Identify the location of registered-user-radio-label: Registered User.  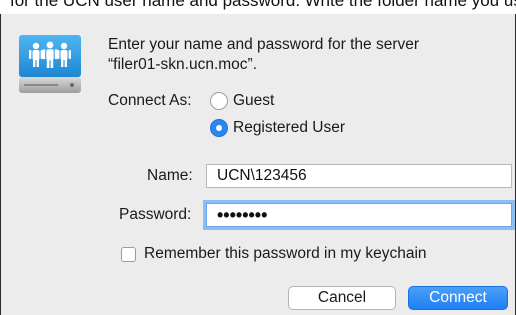
(289, 128).